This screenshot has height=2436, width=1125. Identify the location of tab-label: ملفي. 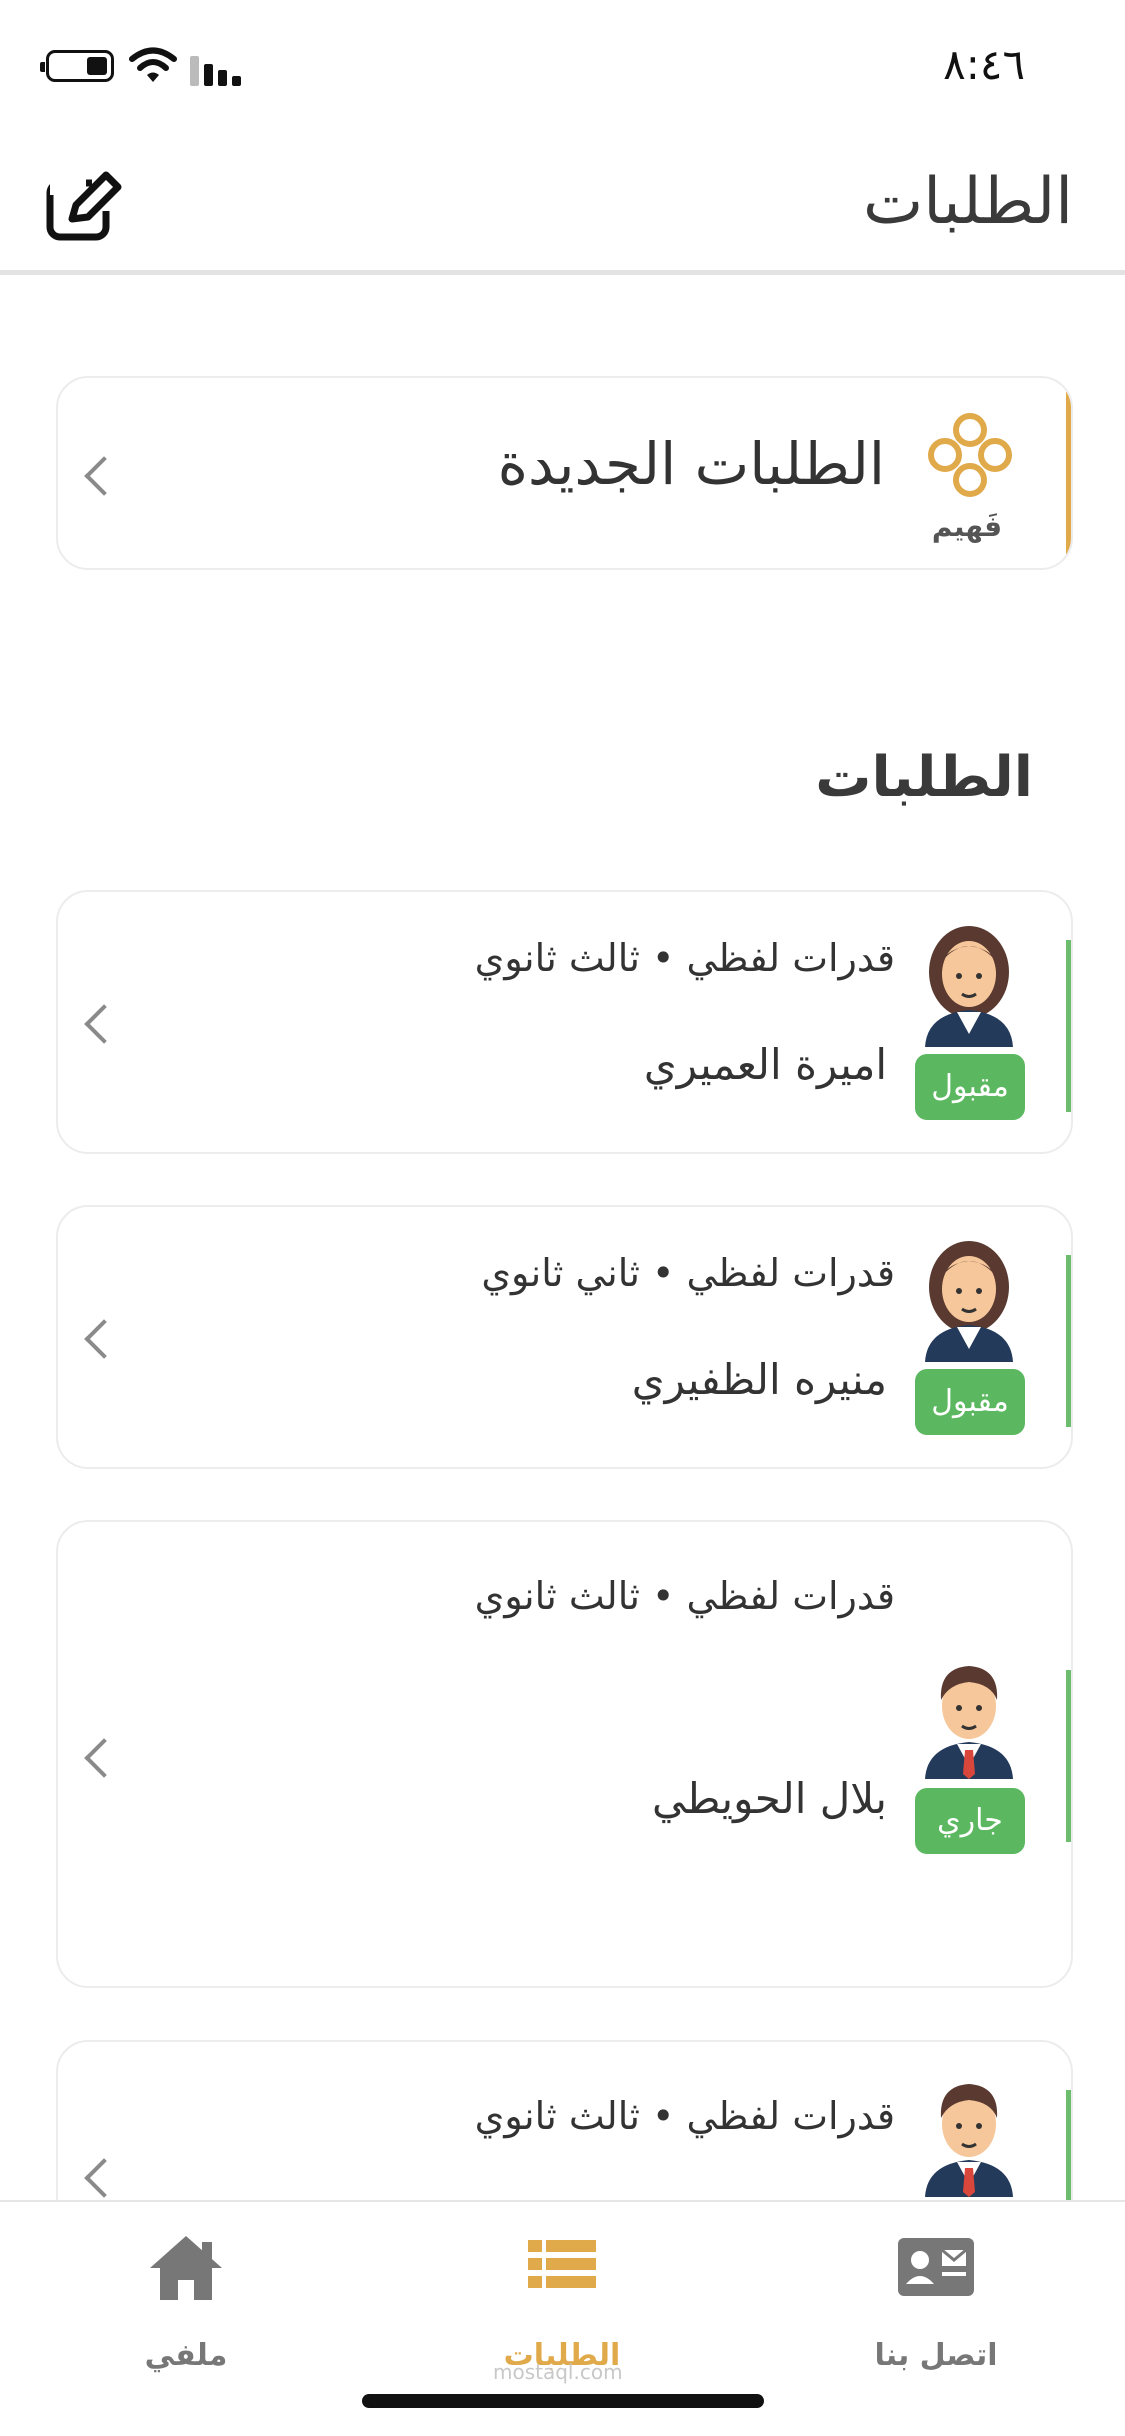
(186, 2355).